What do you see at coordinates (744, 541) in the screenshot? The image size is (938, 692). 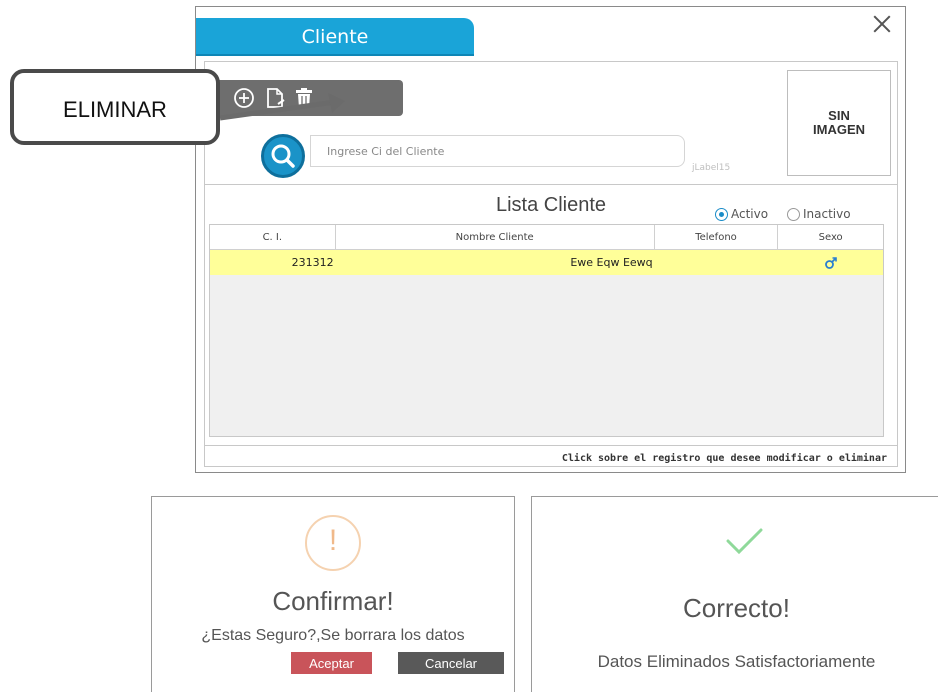 I see `checkmark-icon` at bounding box center [744, 541].